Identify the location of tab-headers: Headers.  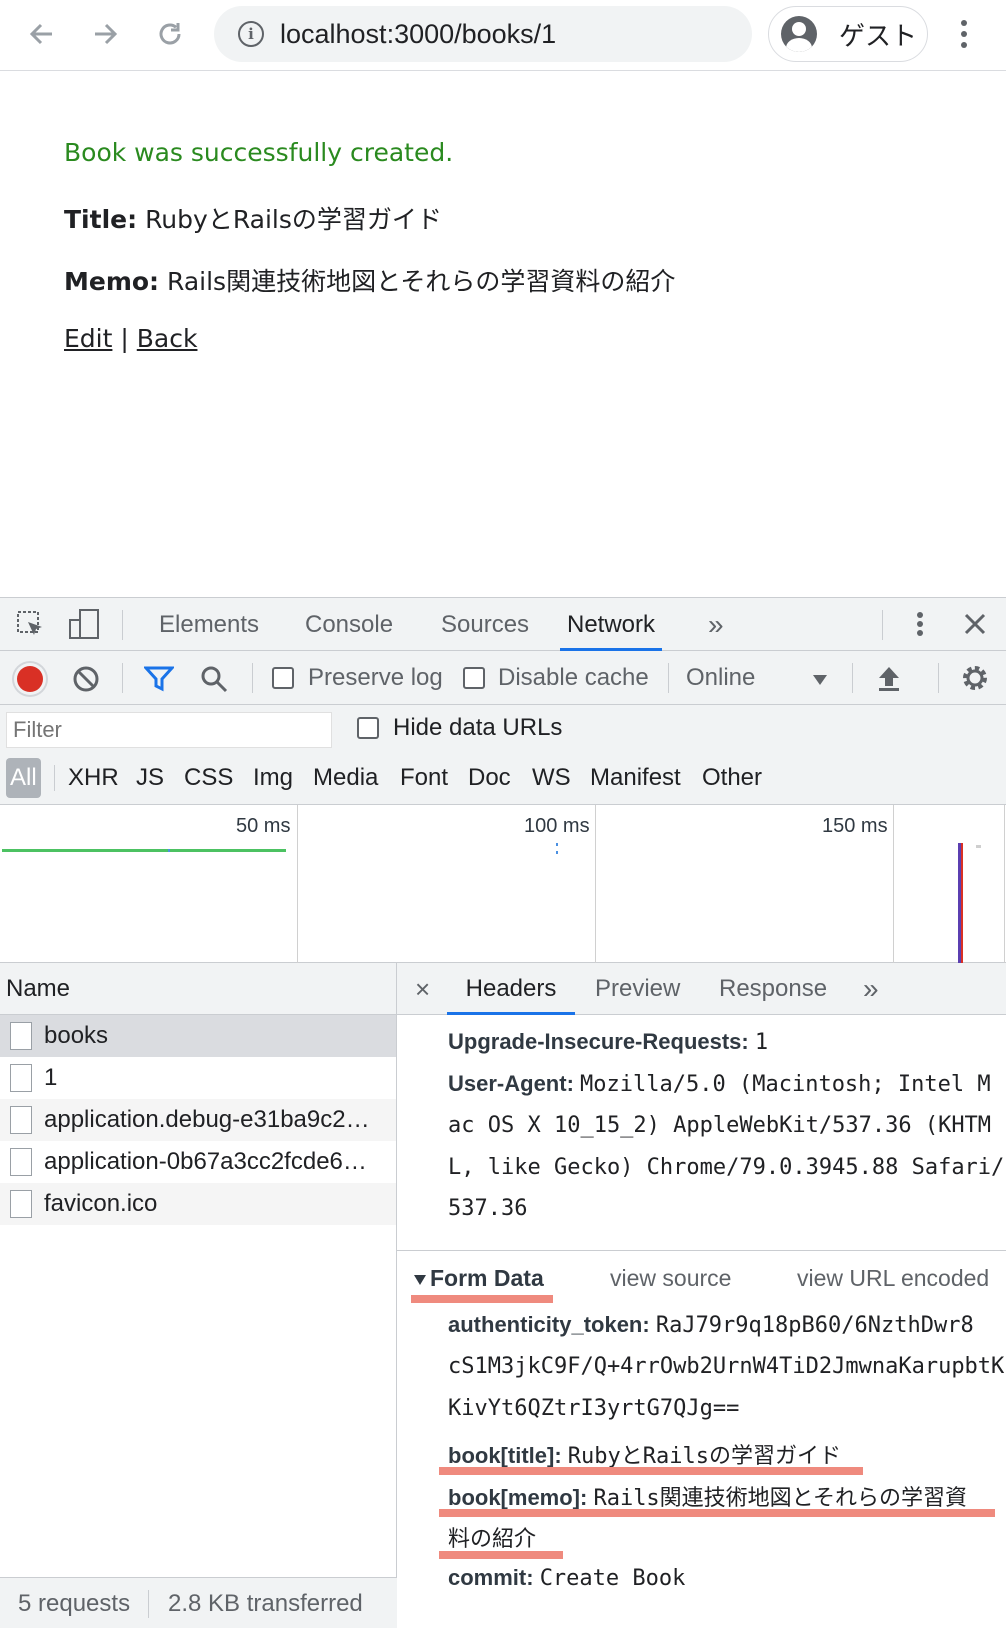
(511, 989).